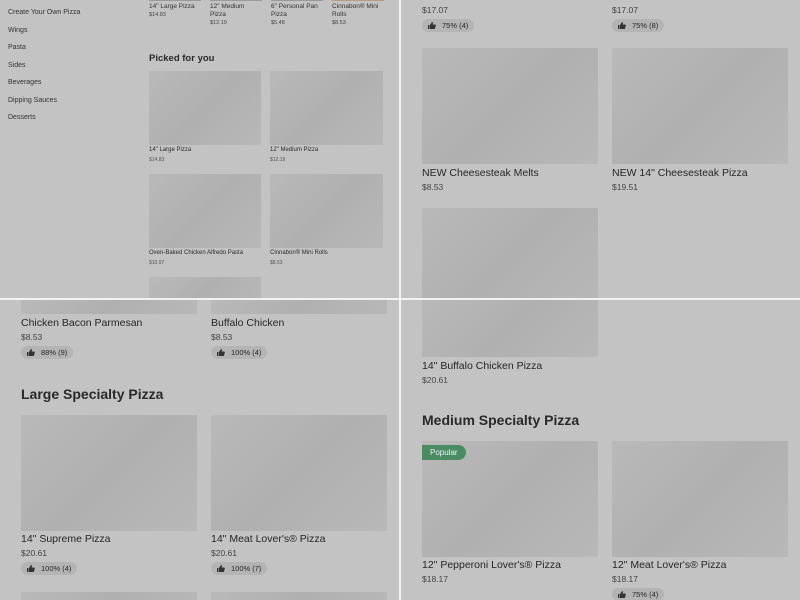  I want to click on menu-item-card: 12" Medium Pizza $12.19, so click(236, 15).